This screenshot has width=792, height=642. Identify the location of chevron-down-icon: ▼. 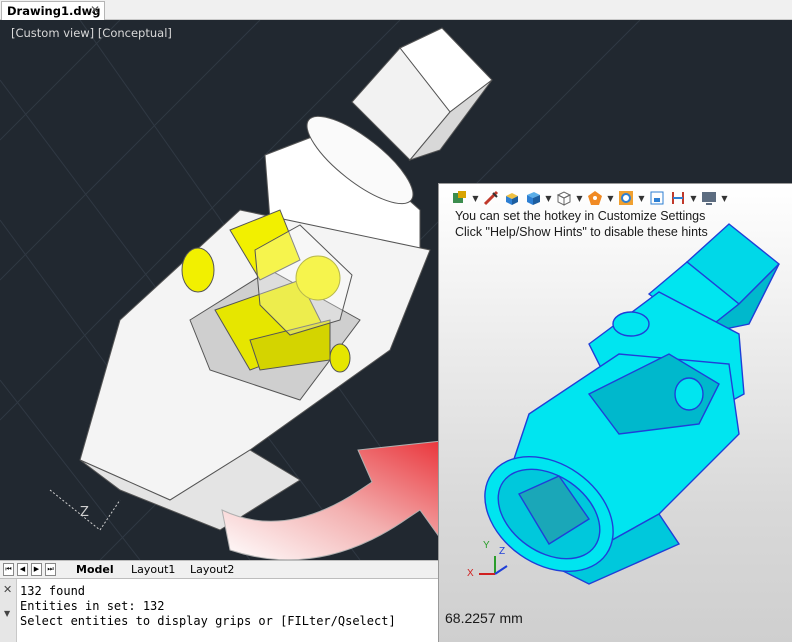
(7, 613).